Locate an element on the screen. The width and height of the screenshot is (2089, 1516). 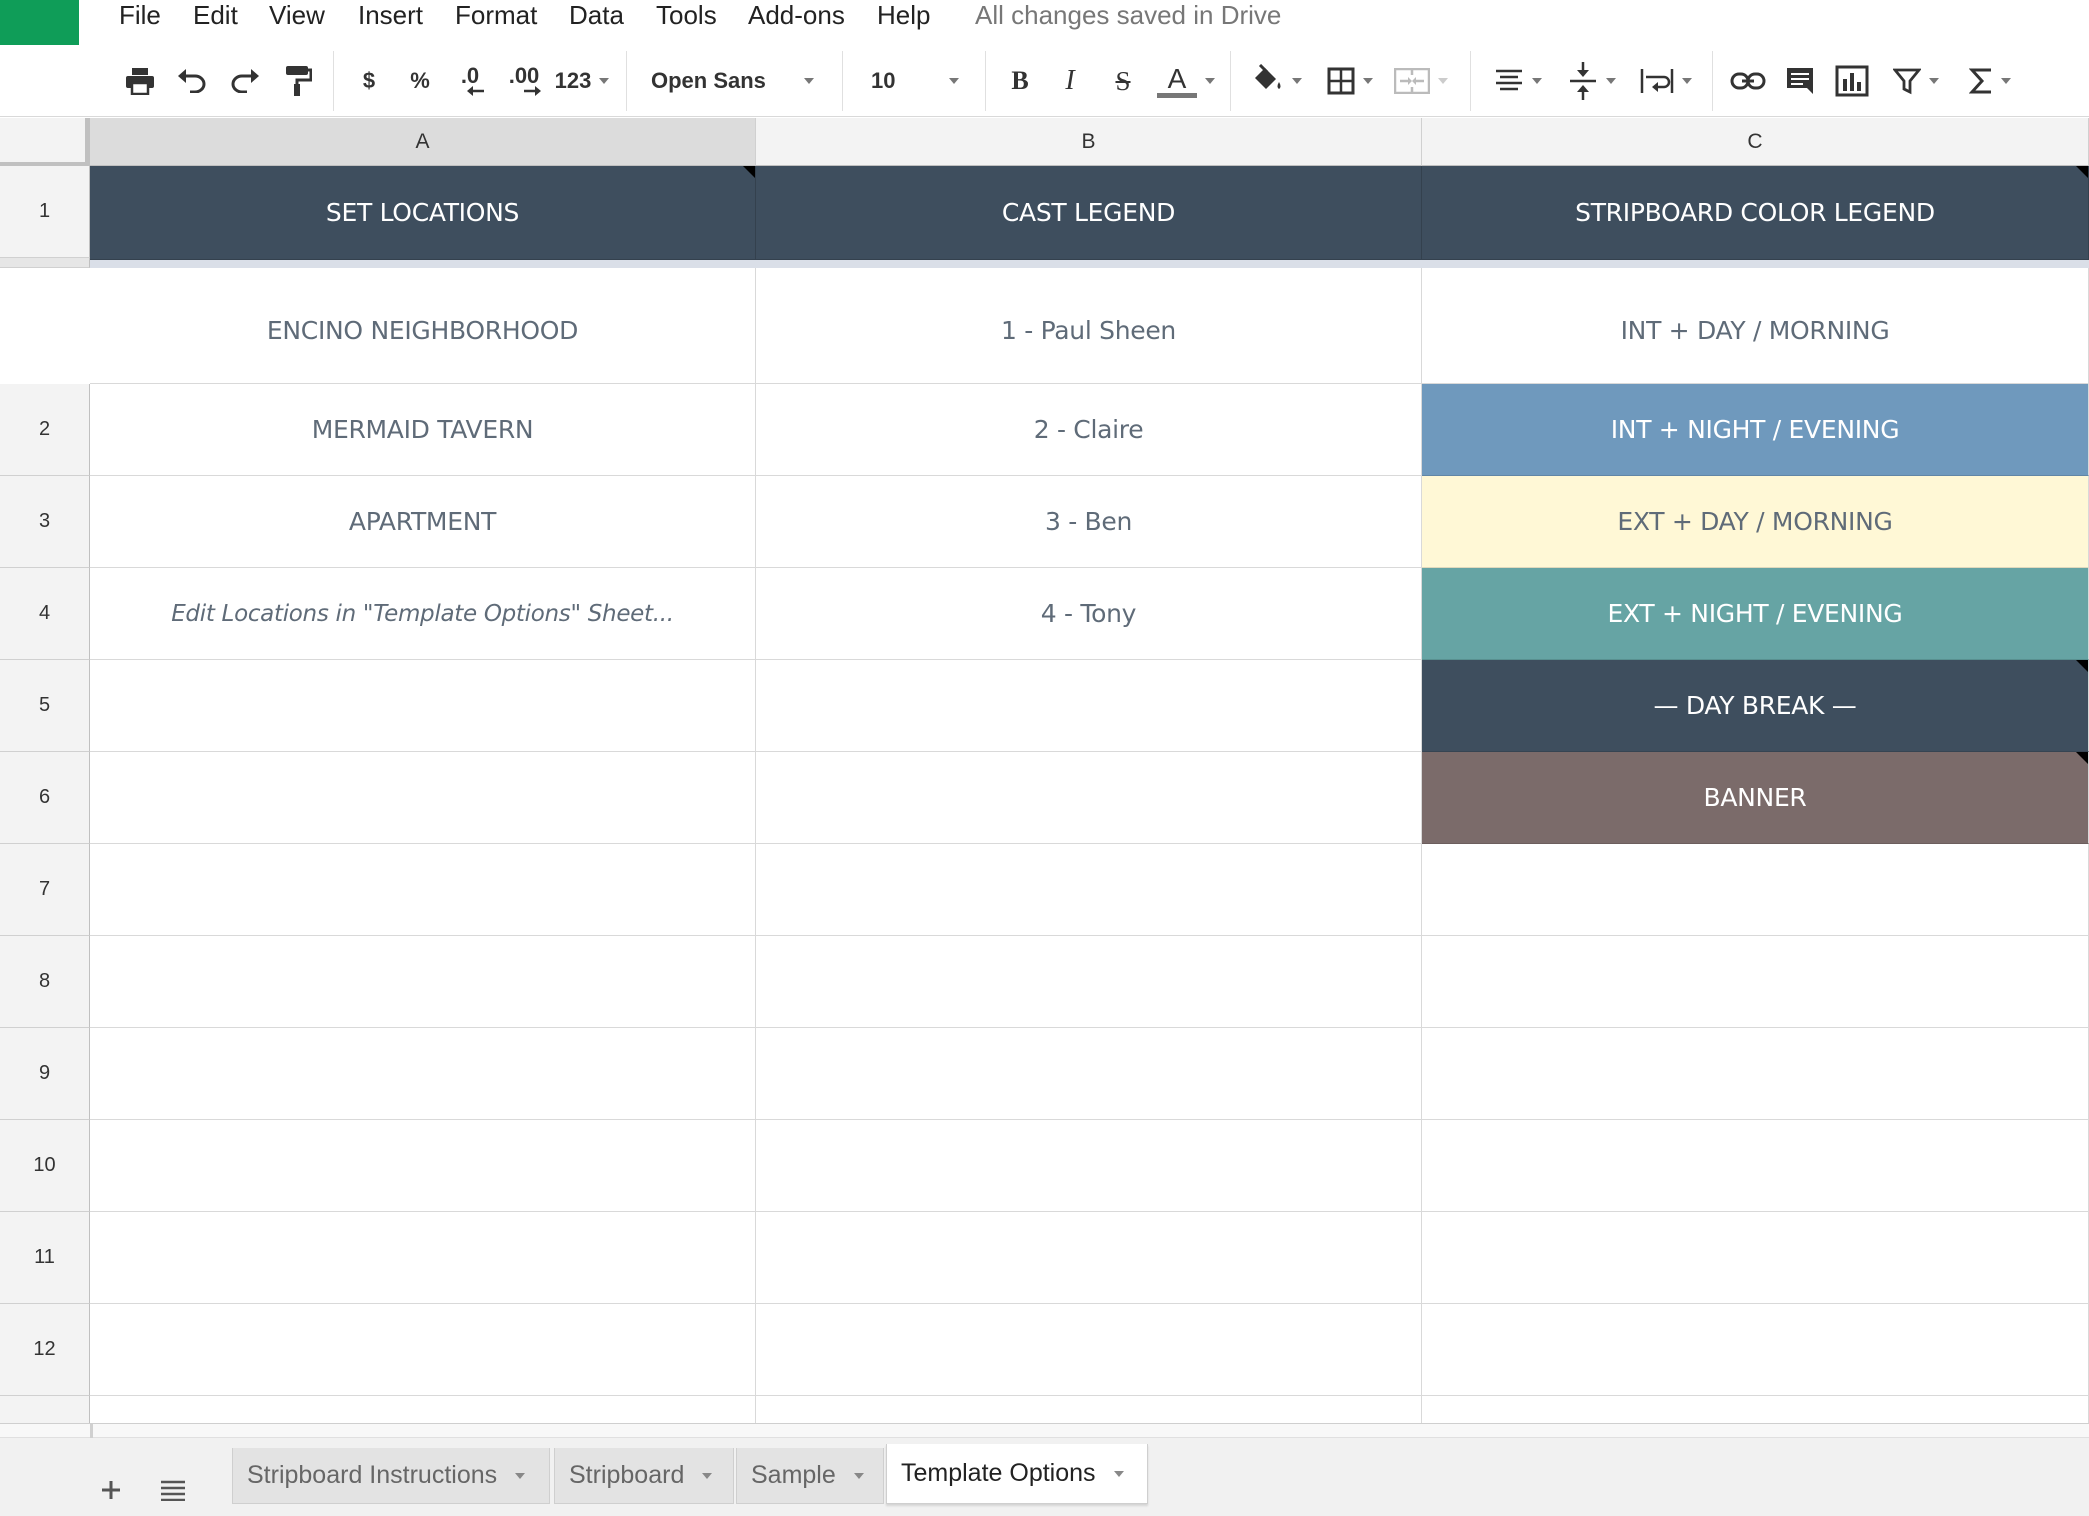
merge-cells-button is located at coordinates (1421, 81).